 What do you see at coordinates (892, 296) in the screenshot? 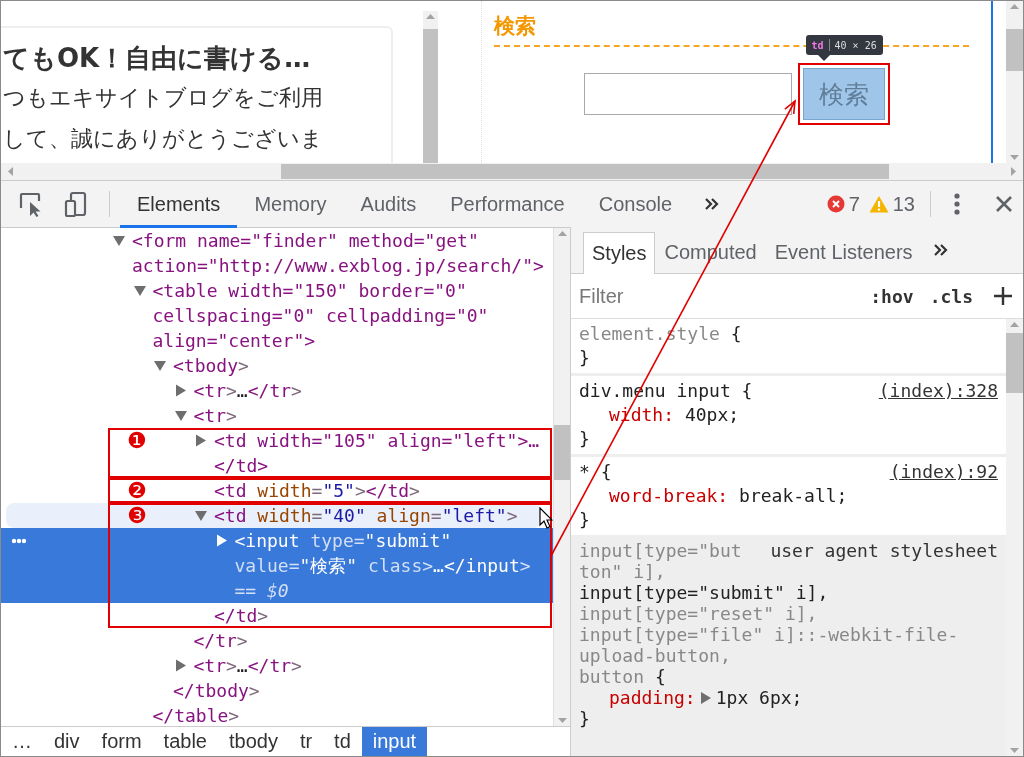
I see `hover-state-button: :hov` at bounding box center [892, 296].